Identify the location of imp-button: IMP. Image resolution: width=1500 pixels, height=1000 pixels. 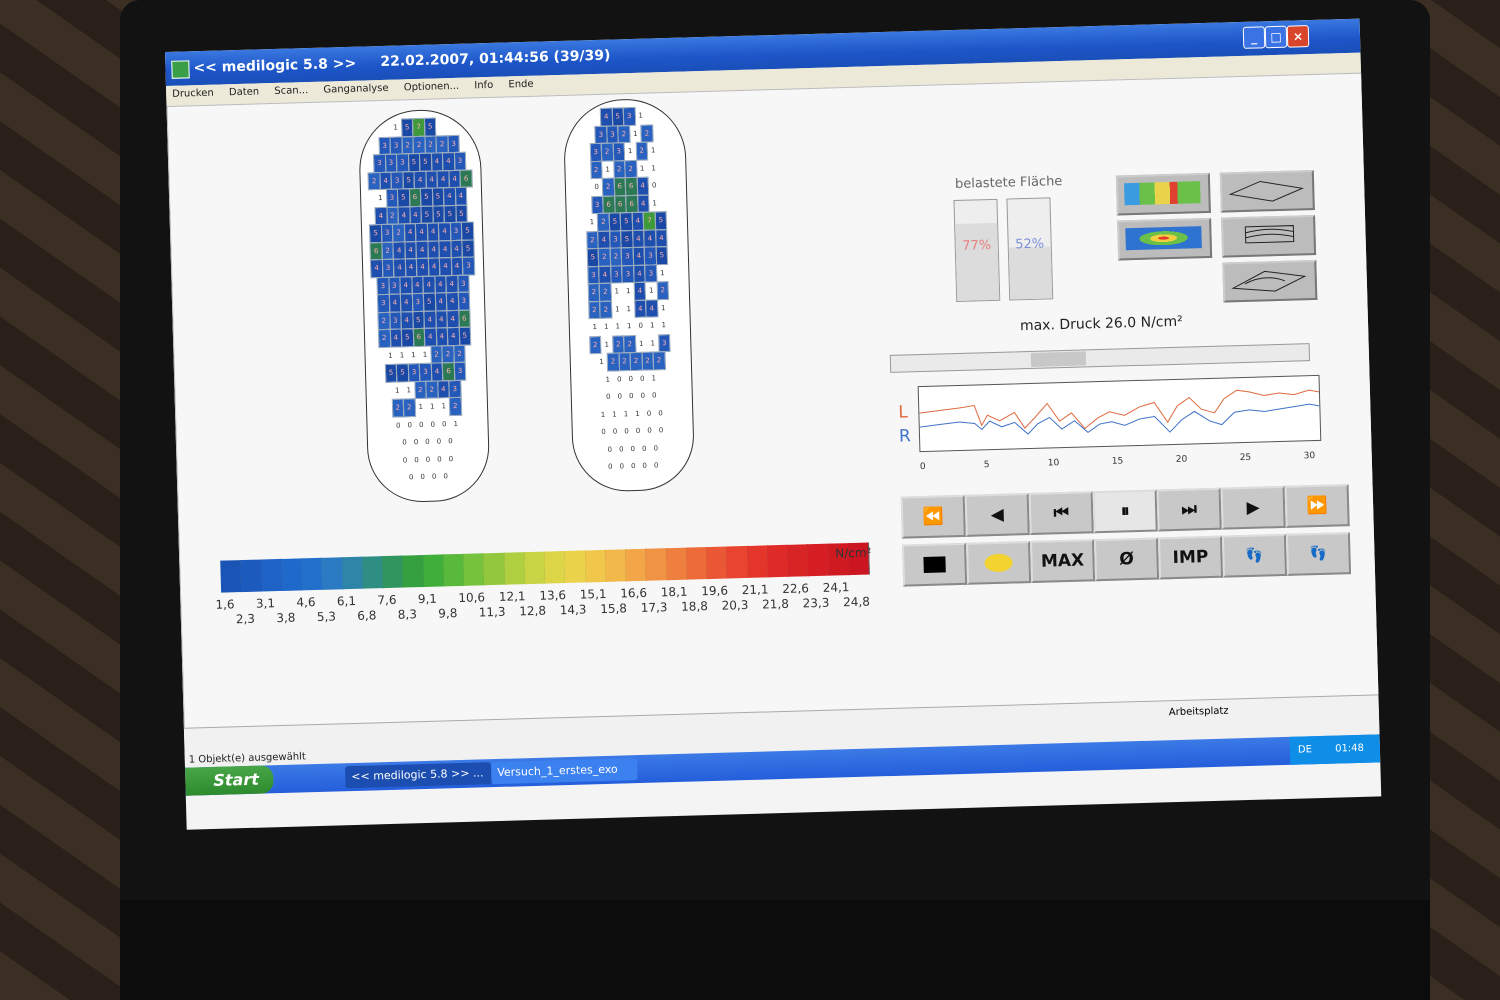
(1190, 557).